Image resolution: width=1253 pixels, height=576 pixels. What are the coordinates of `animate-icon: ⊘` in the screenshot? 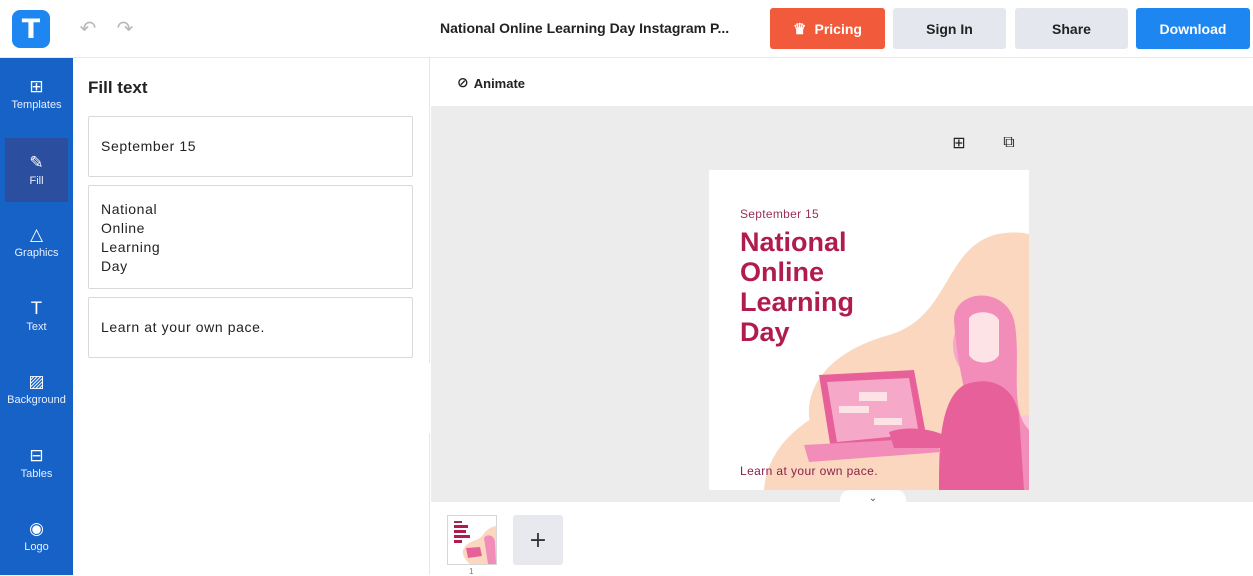 It's located at (463, 83).